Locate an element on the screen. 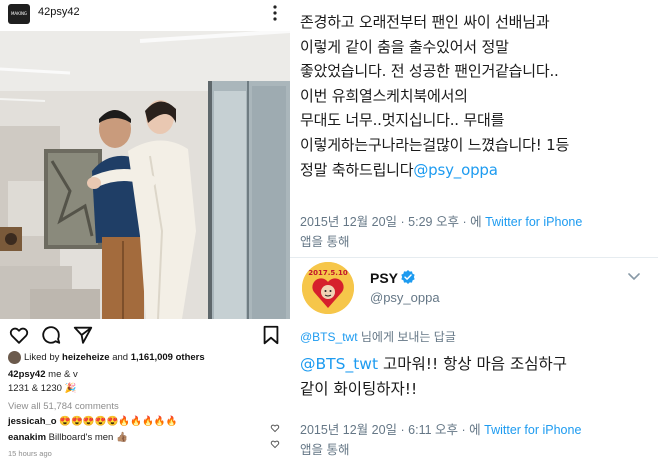 The image size is (658, 461). tweet-line: 정말 축하드립니다@psy_oppa is located at coordinates (399, 169).